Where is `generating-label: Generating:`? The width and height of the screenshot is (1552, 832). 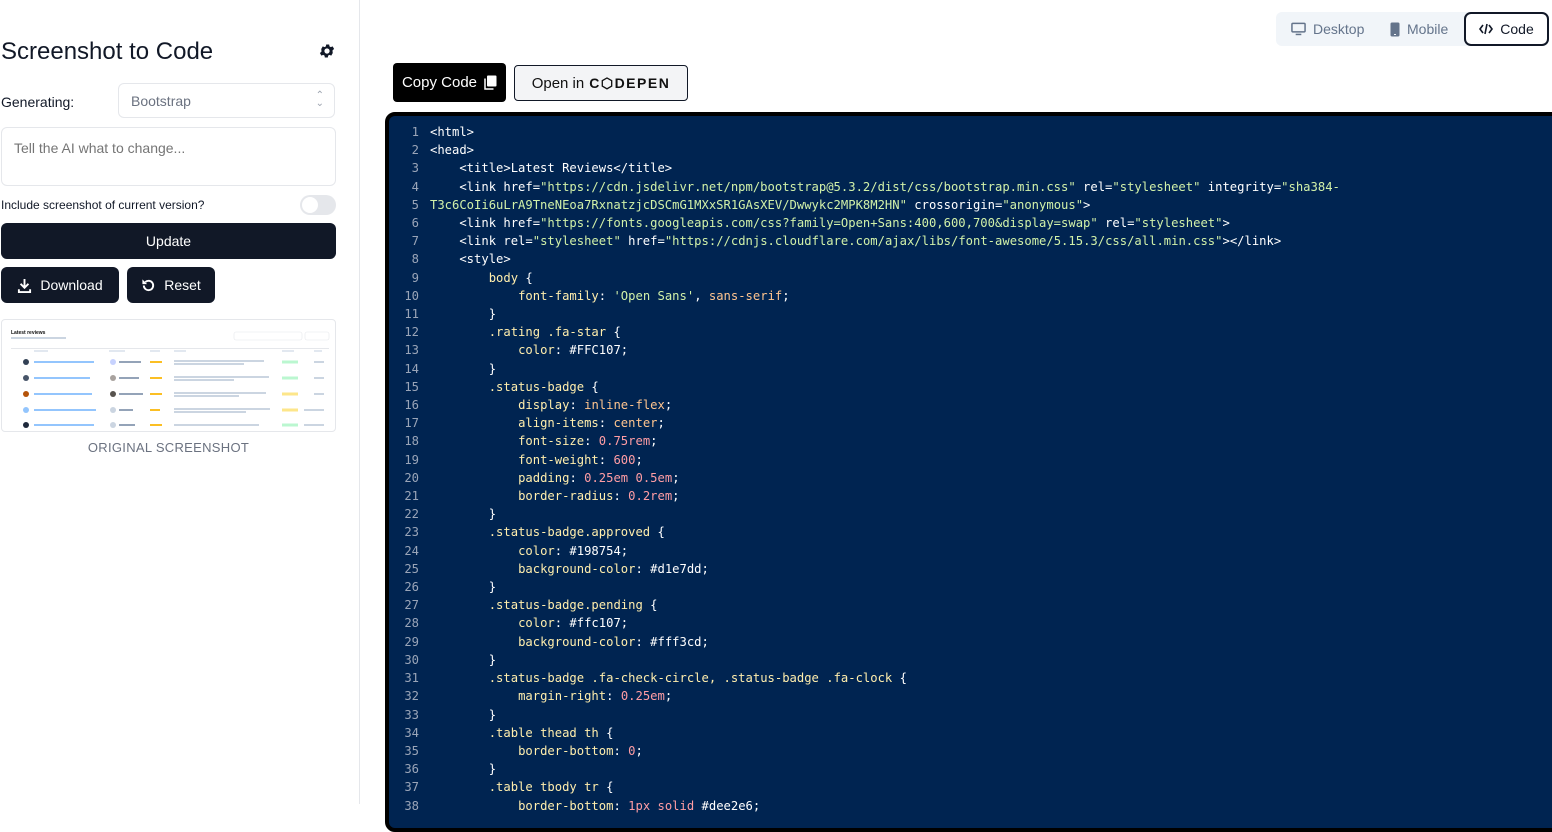
generating-label: Generating: is located at coordinates (38, 102).